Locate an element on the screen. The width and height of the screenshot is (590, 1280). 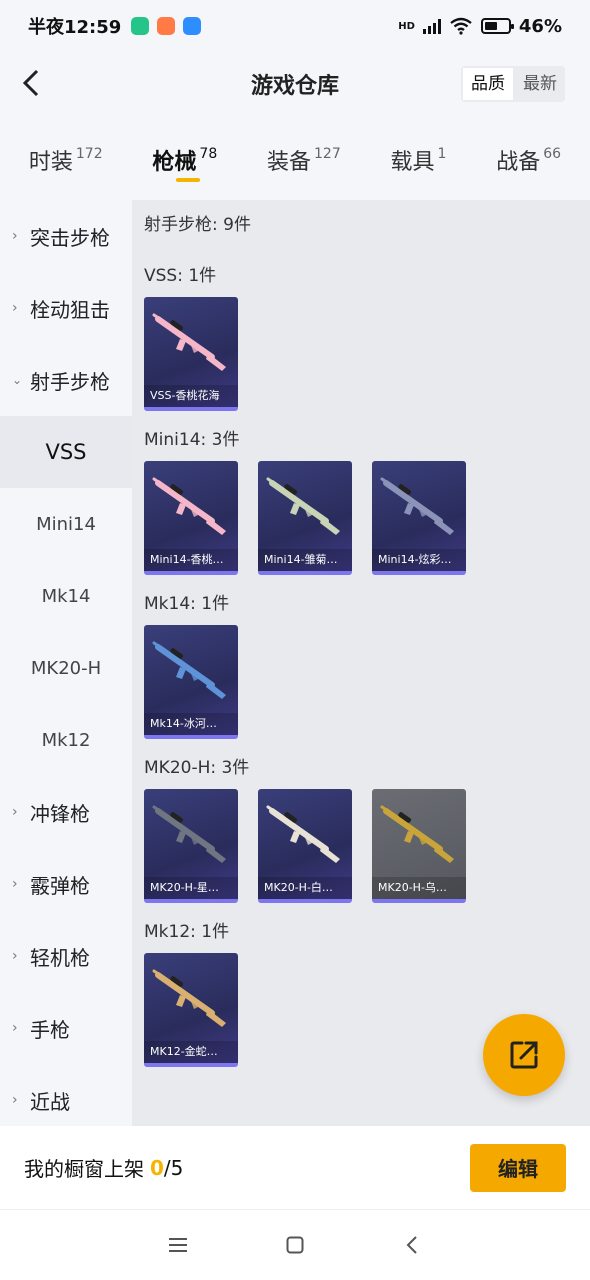
sidebar-subitem-mk20h: MK20-H is located at coordinates (66, 668).